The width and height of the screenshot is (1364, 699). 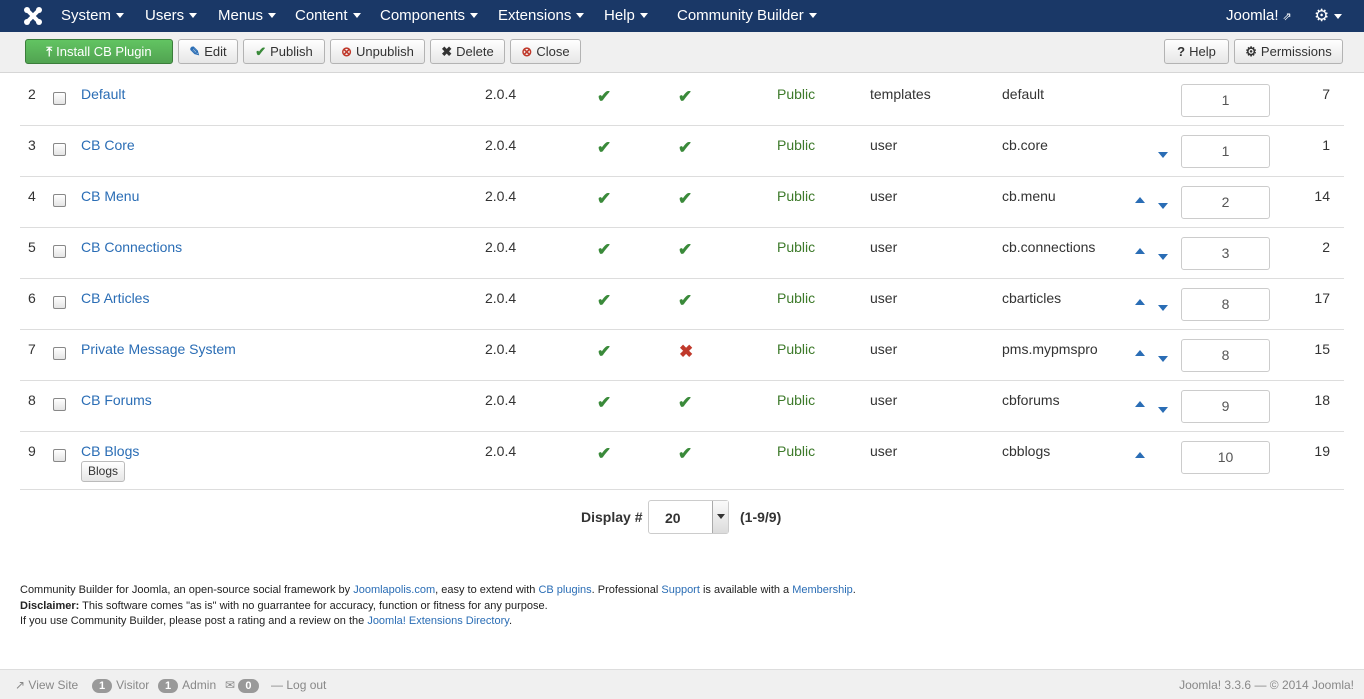 I want to click on footer-text-segment: , easy to extend with, so click(x=487, y=590).